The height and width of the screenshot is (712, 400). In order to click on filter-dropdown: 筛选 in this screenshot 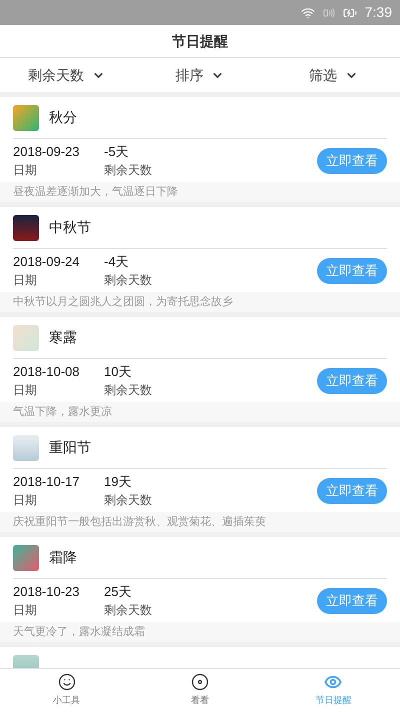, I will do `click(333, 75)`.